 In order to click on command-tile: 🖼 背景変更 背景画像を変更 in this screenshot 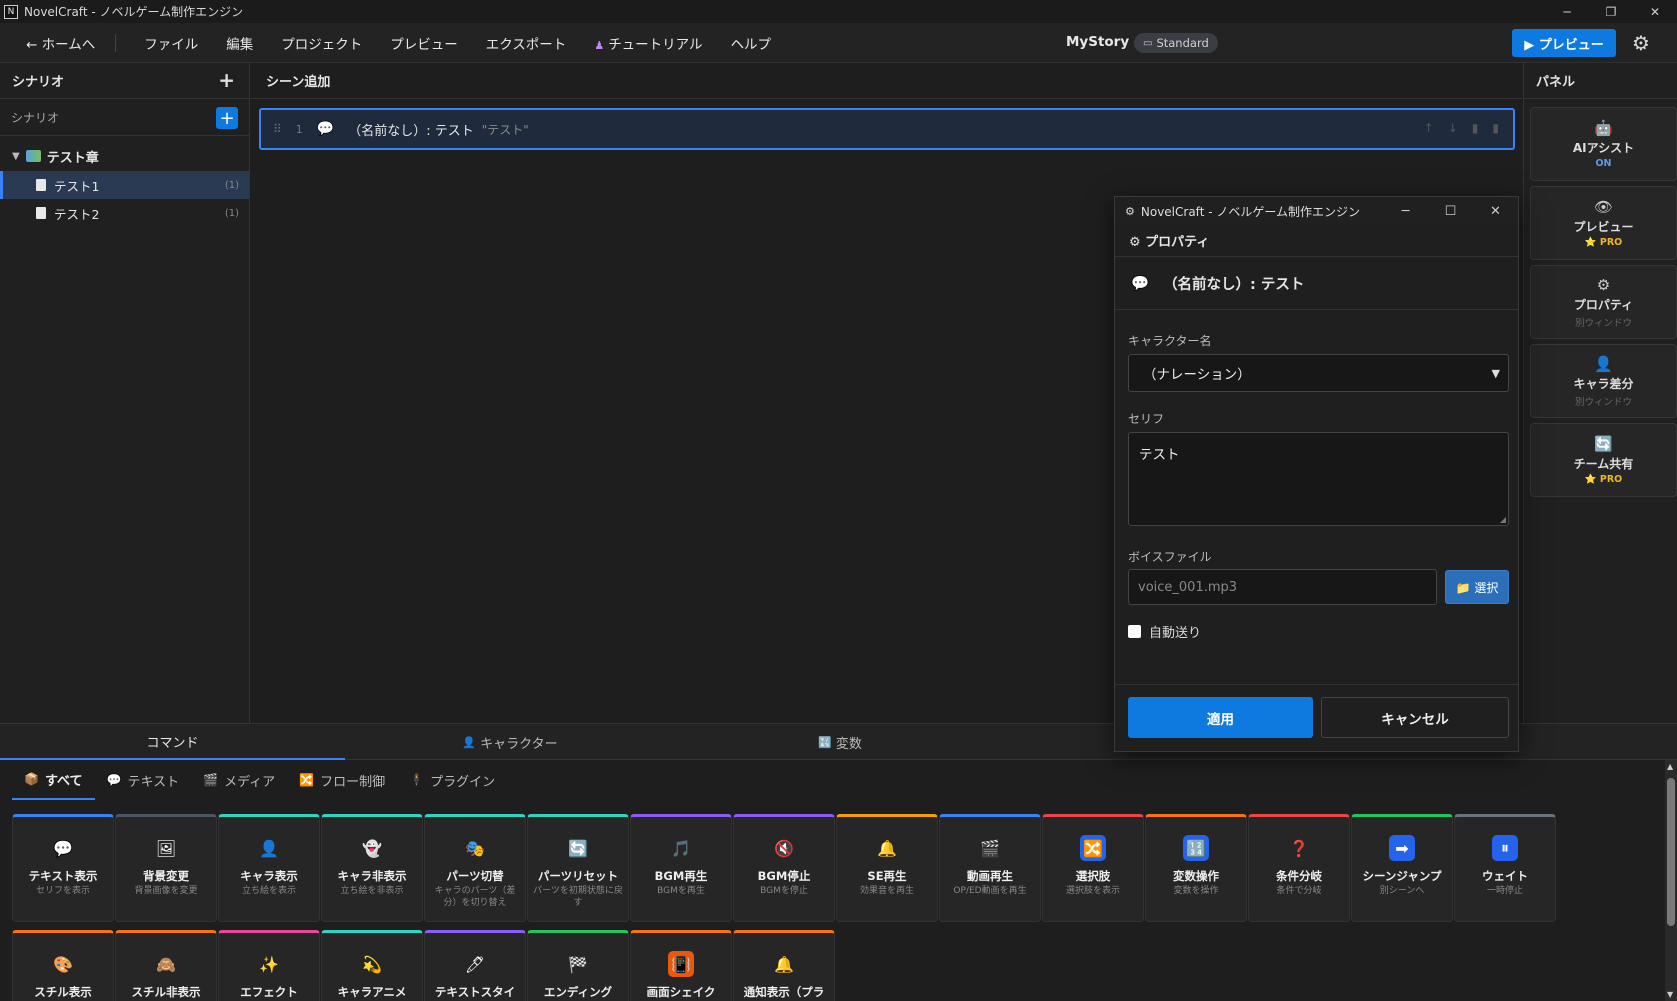, I will do `click(166, 868)`.